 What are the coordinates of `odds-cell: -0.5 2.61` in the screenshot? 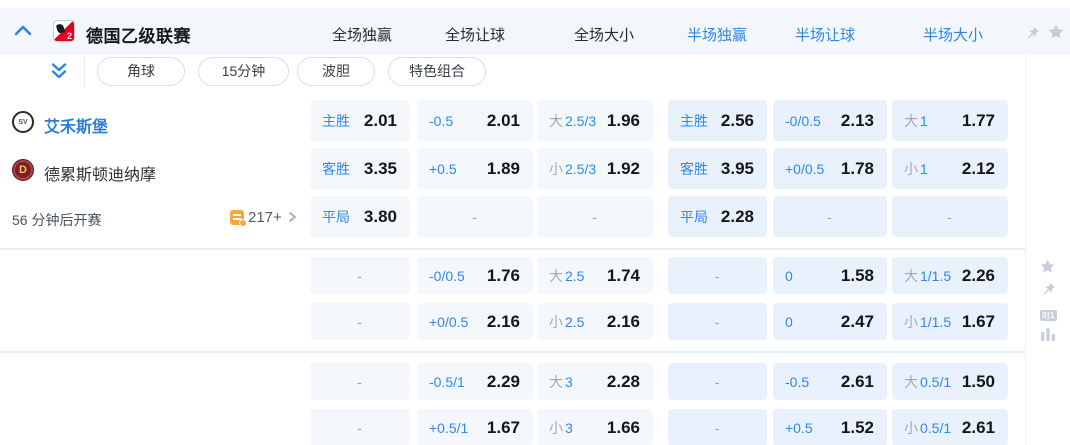 It's located at (830, 381).